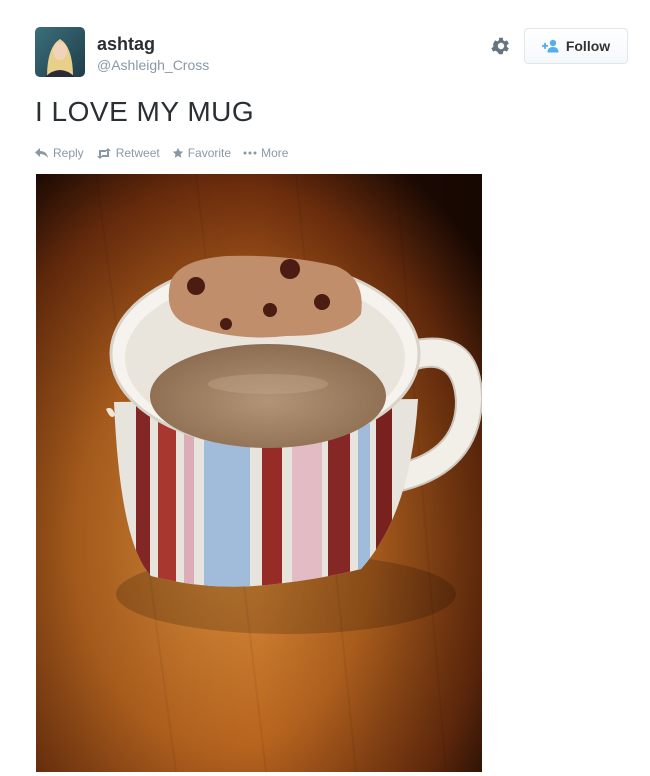 Image resolution: width=650 pixels, height=776 pixels. What do you see at coordinates (209, 153) in the screenshot?
I see `favorite-label: Favorite` at bounding box center [209, 153].